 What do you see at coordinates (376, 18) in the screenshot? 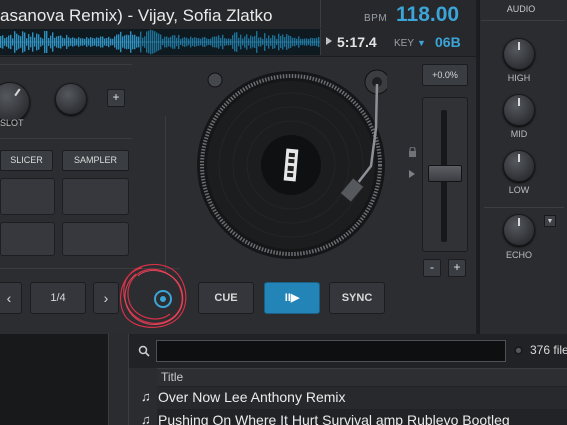
I see `bpm-label: BPM` at bounding box center [376, 18].